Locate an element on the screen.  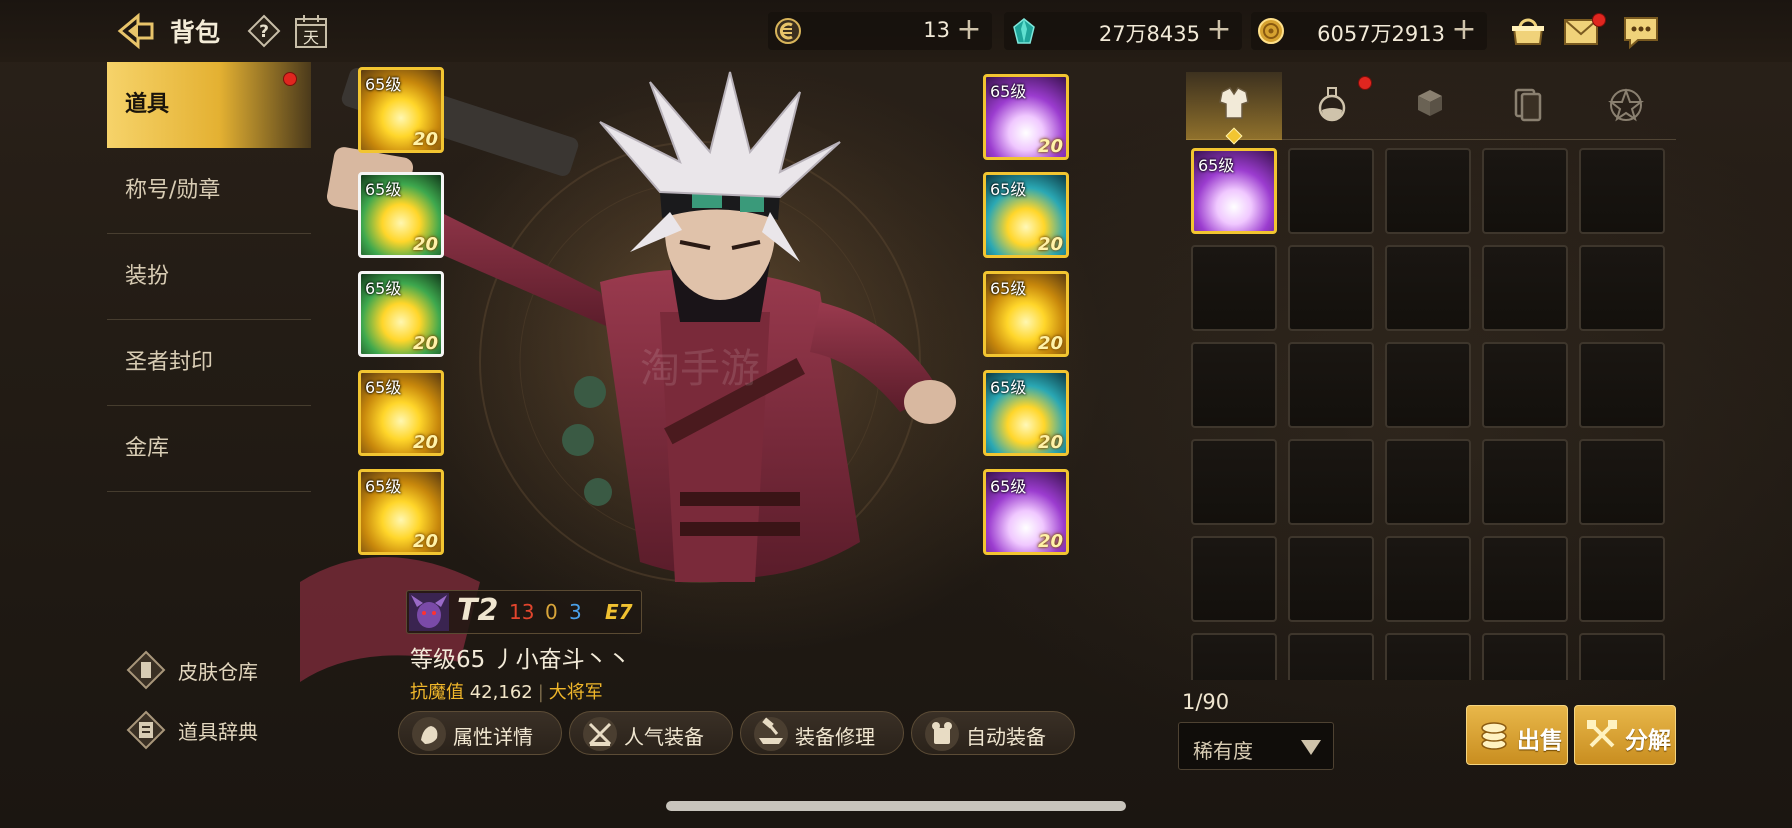
rarity-sort-dropdown: 稀有度 is located at coordinates (1256, 746).